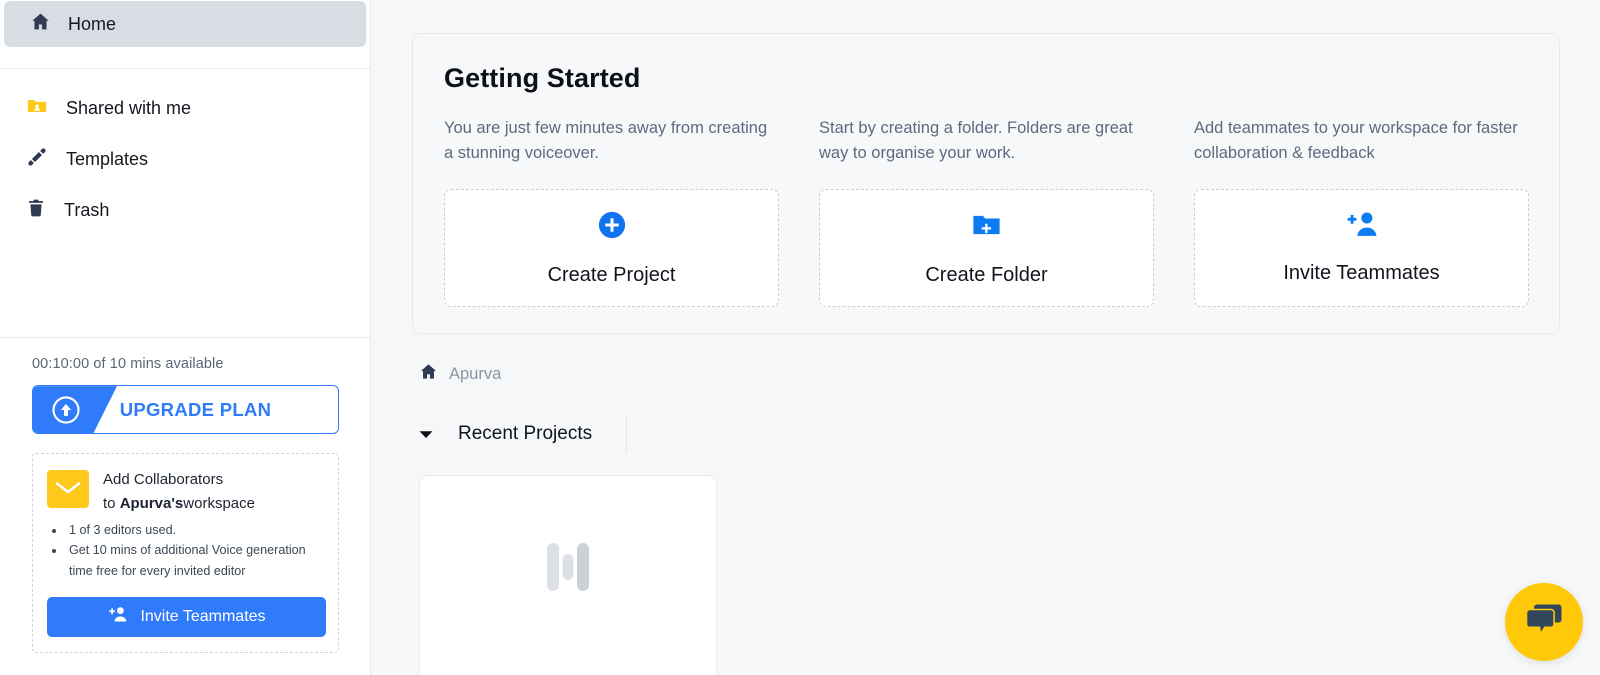 This screenshot has width=1600, height=675. Describe the element at coordinates (986, 274) in the screenshot. I see `create-folder-card-label: Create Folder` at that location.